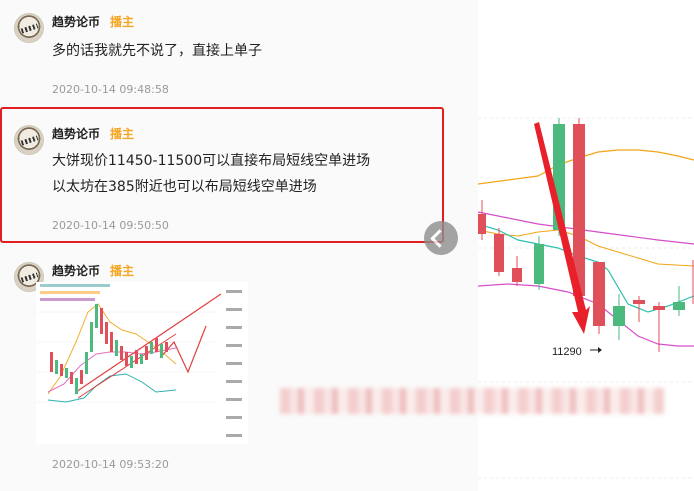 Image resolution: width=694 pixels, height=491 pixels. Describe the element at coordinates (29, 28) in the screenshot. I see `avatar` at that location.